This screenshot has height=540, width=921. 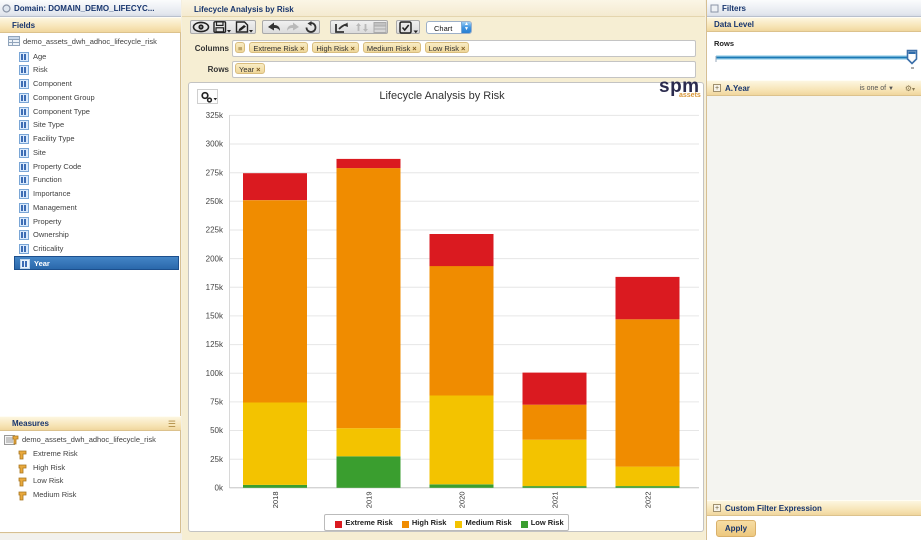 What do you see at coordinates (215, 344) in the screenshot?
I see `svg-text: 125k` at bounding box center [215, 344].